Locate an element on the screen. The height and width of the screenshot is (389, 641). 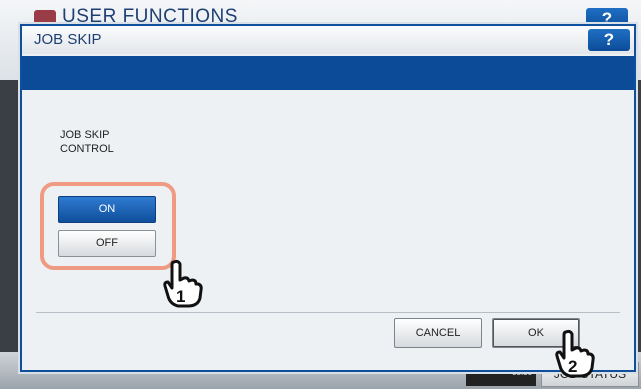
user-functions-icon is located at coordinates (45, 17).